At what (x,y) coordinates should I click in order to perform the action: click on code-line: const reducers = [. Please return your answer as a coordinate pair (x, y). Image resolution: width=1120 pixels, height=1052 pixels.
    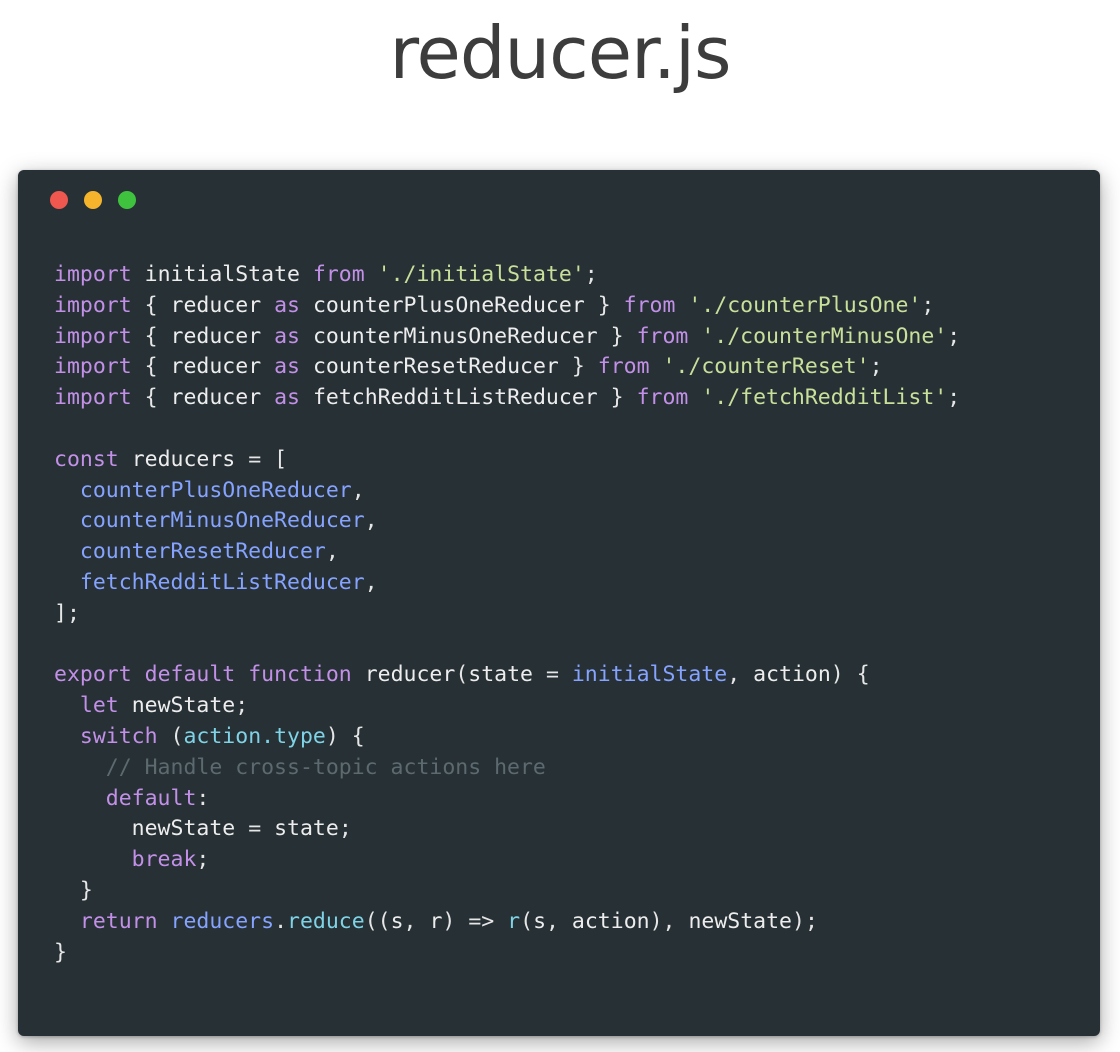
    Looking at the image, I should click on (507, 460).